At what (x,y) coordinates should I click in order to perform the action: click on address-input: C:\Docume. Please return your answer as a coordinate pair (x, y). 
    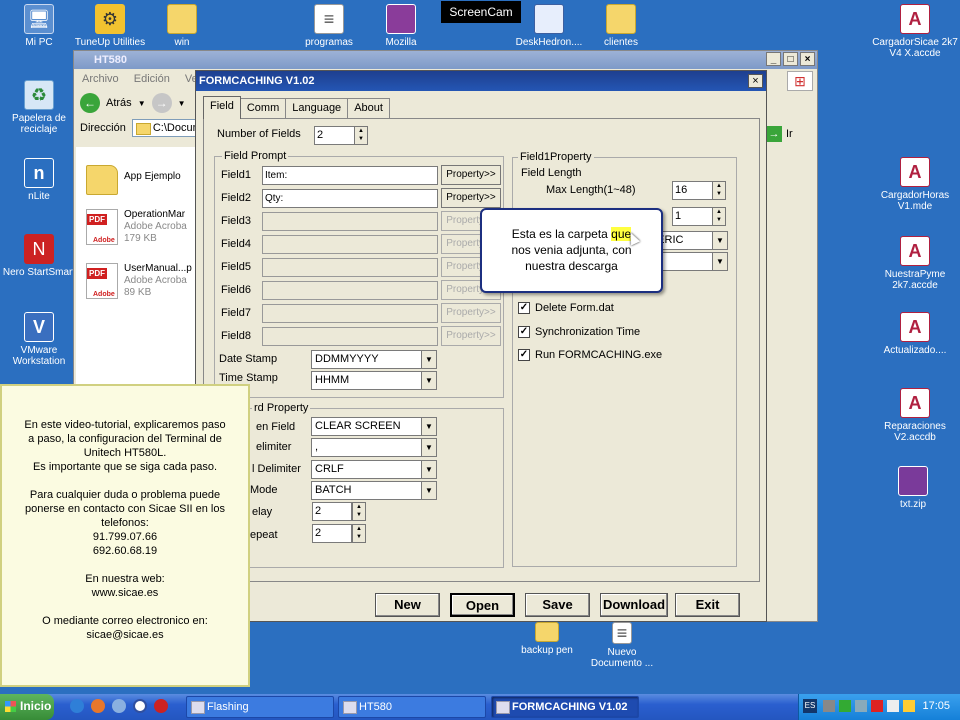
    Looking at the image, I should click on (169, 128).